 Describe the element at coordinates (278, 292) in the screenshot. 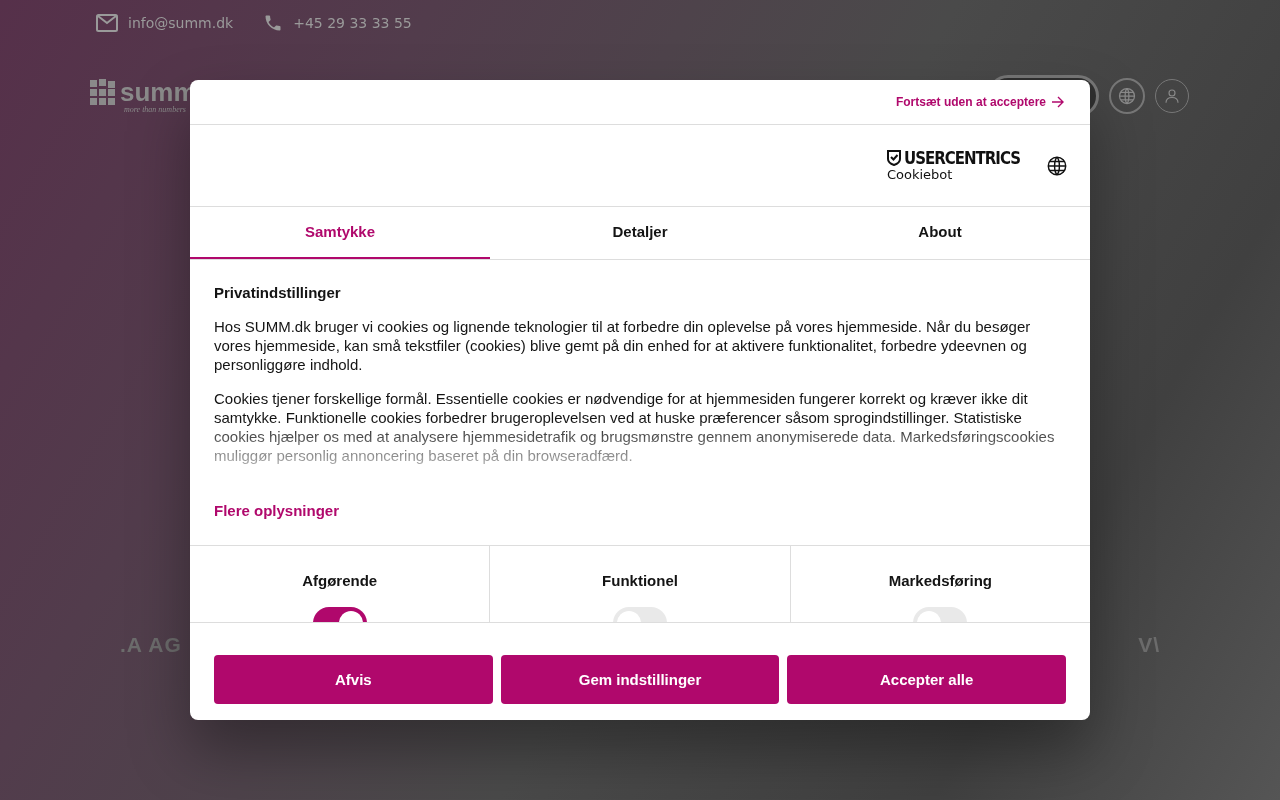

I see `section-heading: Privatindstillinger` at that location.